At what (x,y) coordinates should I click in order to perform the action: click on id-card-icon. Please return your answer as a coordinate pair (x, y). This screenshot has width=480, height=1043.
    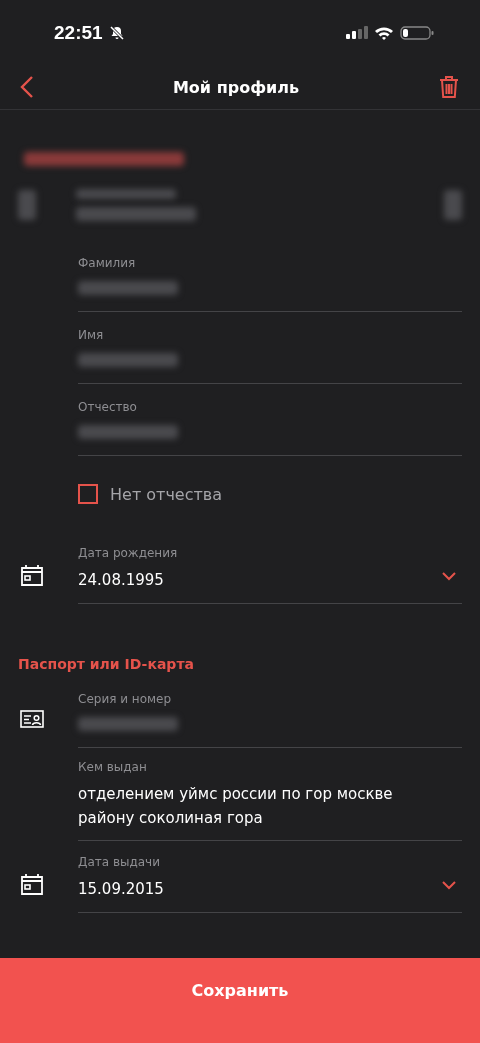
    Looking at the image, I should click on (32, 719).